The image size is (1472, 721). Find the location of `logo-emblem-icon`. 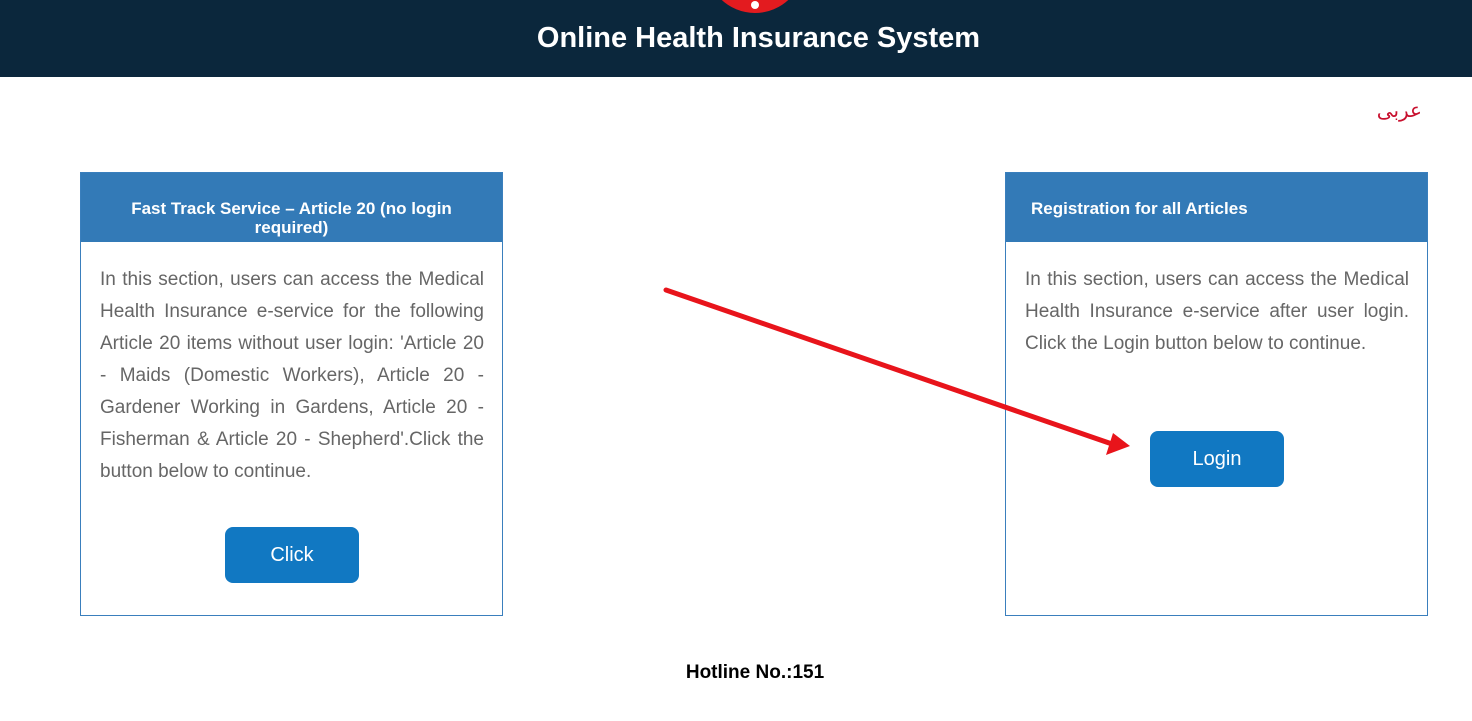

logo-emblem-icon is located at coordinates (755, 6).